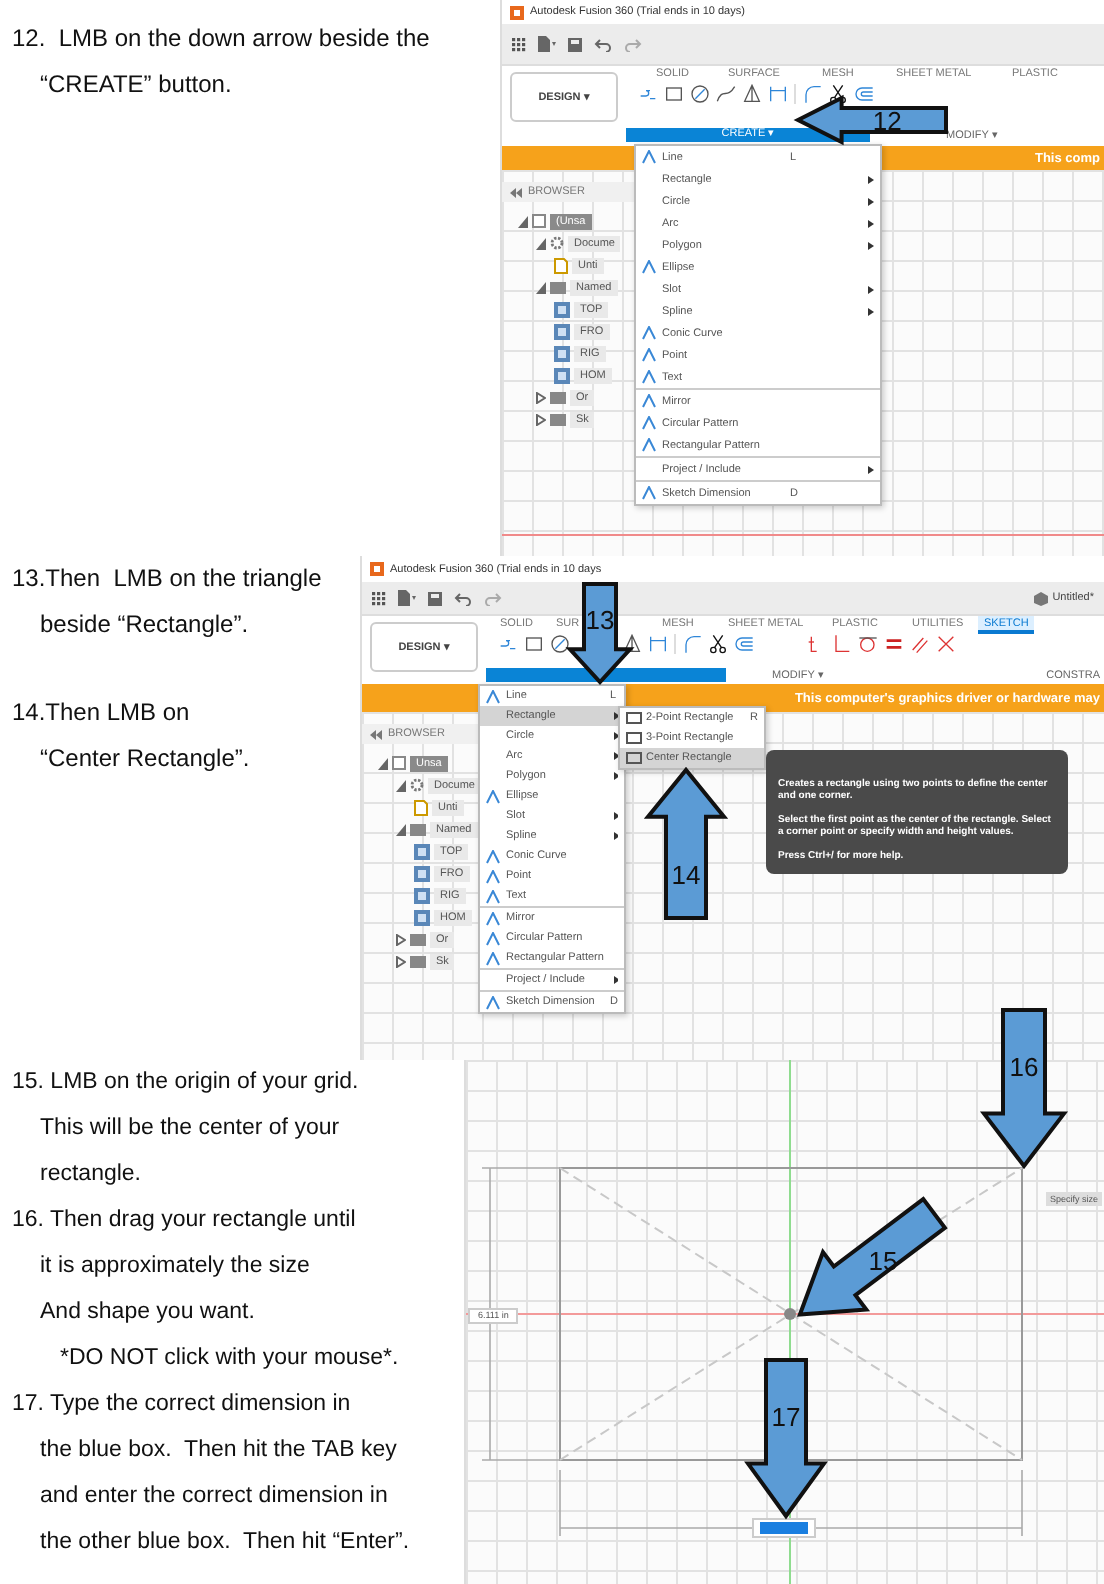 Image resolution: width=1104 pixels, height=1584 pixels. Describe the element at coordinates (185, 1267) in the screenshot. I see `instruction-text: 16. Then drag your rectangle until it is approximately the size And shape you want.` at that location.